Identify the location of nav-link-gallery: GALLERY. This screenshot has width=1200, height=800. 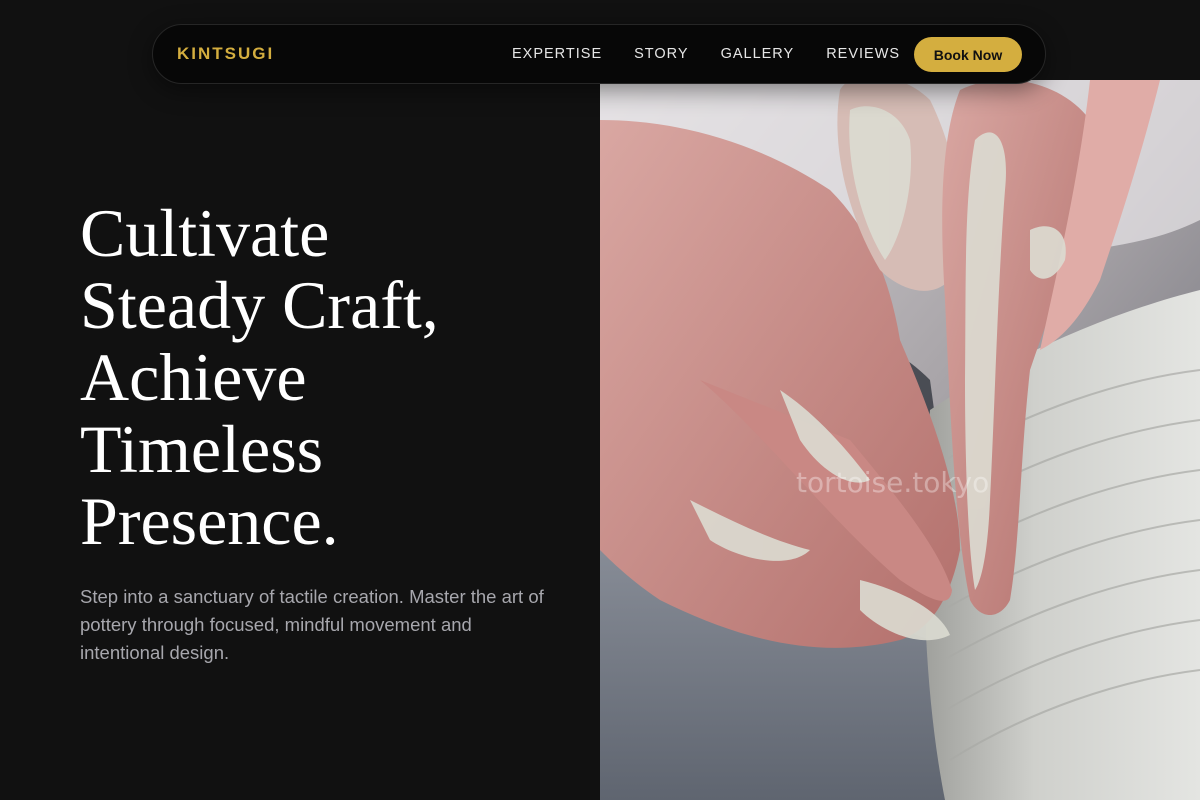
(758, 54).